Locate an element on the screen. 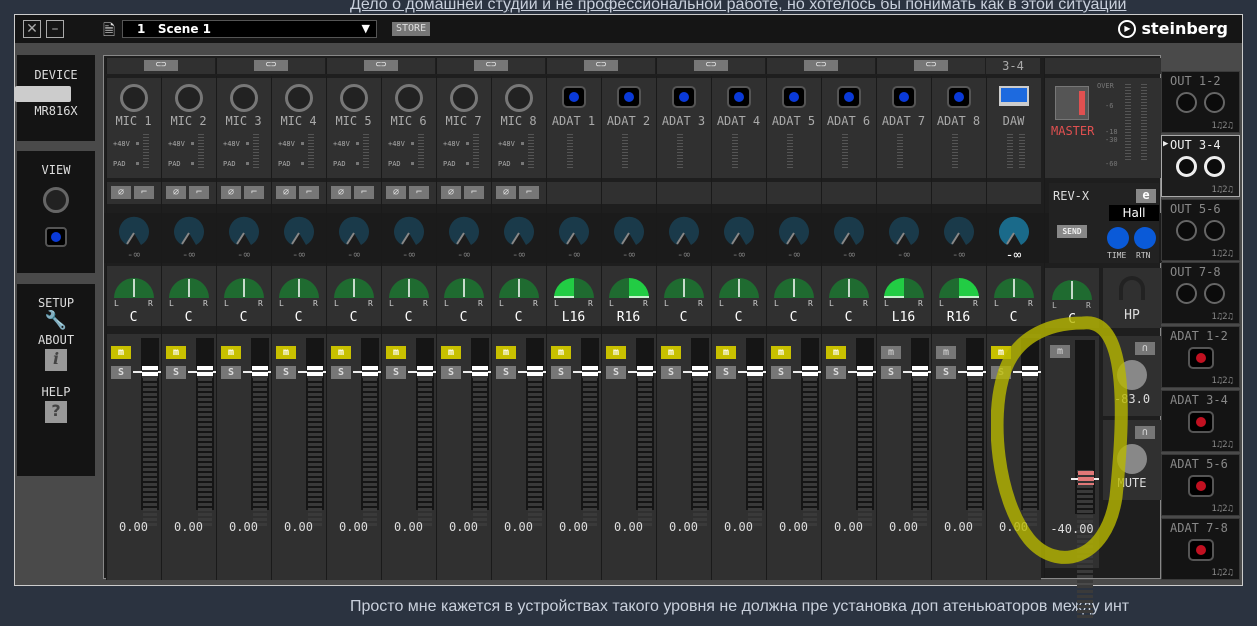 This screenshot has width=1257, height=626. reverb-type: Hall is located at coordinates (1134, 213).